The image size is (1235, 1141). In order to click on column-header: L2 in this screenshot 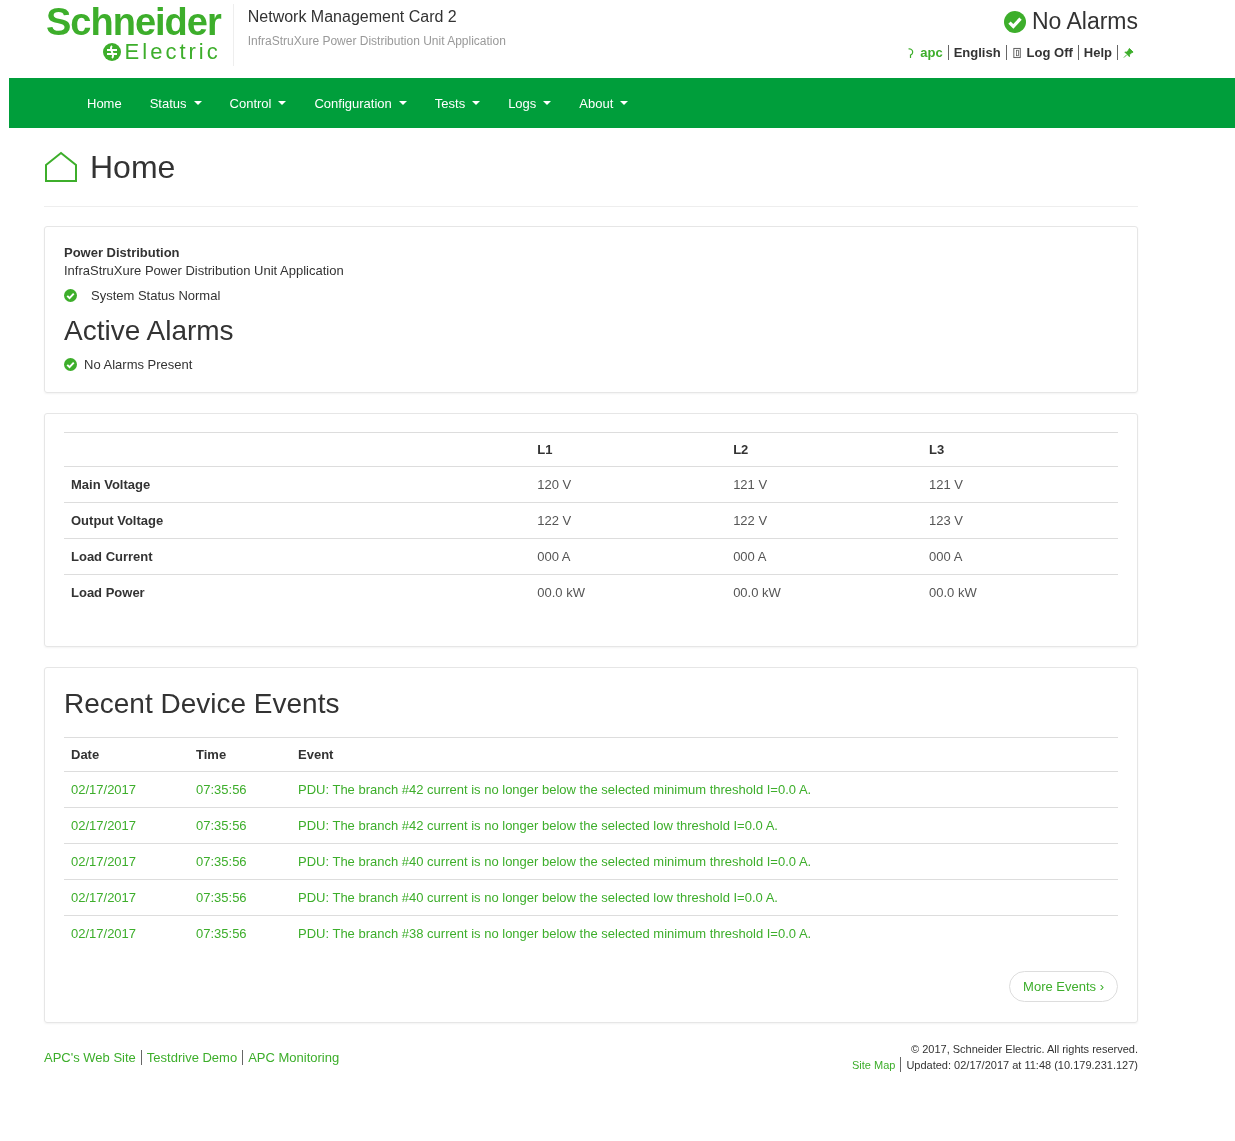, I will do `click(741, 449)`.